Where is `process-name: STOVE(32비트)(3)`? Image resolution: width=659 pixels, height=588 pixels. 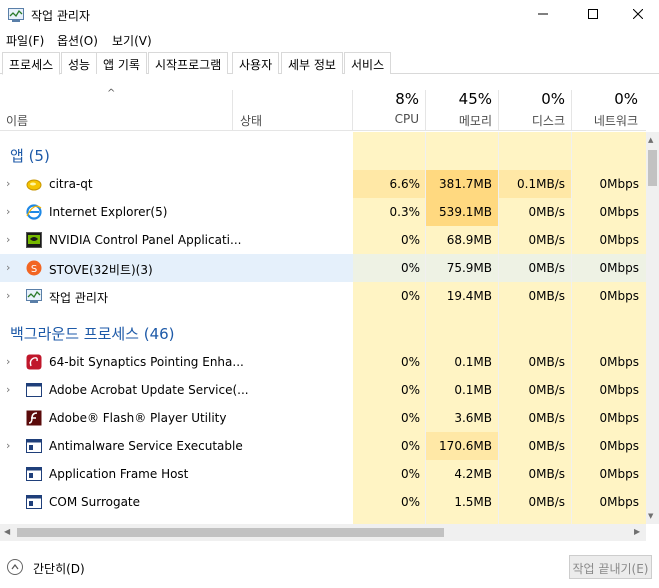 process-name: STOVE(32비트)(3) is located at coordinates (101, 270).